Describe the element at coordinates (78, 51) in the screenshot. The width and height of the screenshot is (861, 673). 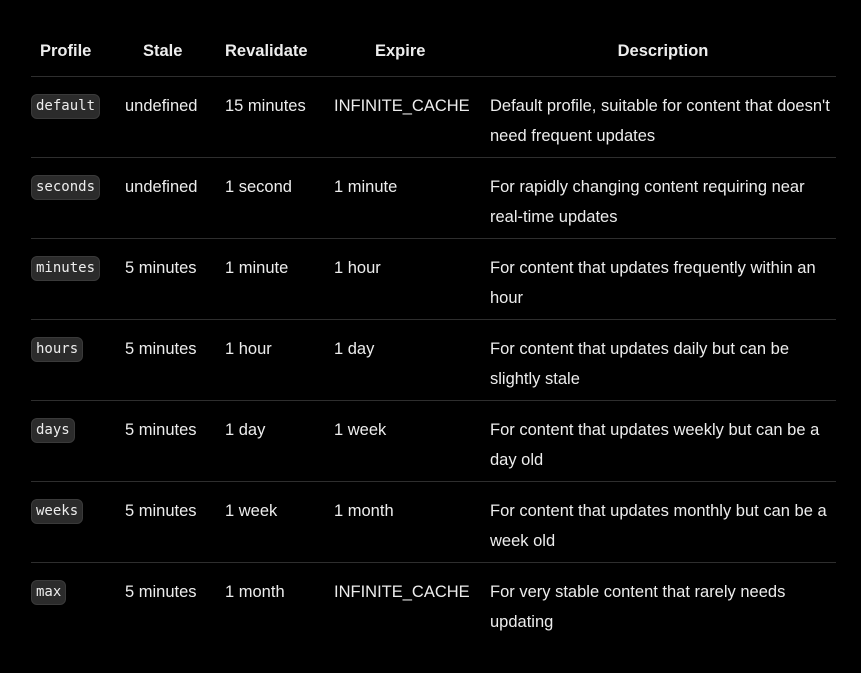
I see `column-header-profile: Profile` at that location.